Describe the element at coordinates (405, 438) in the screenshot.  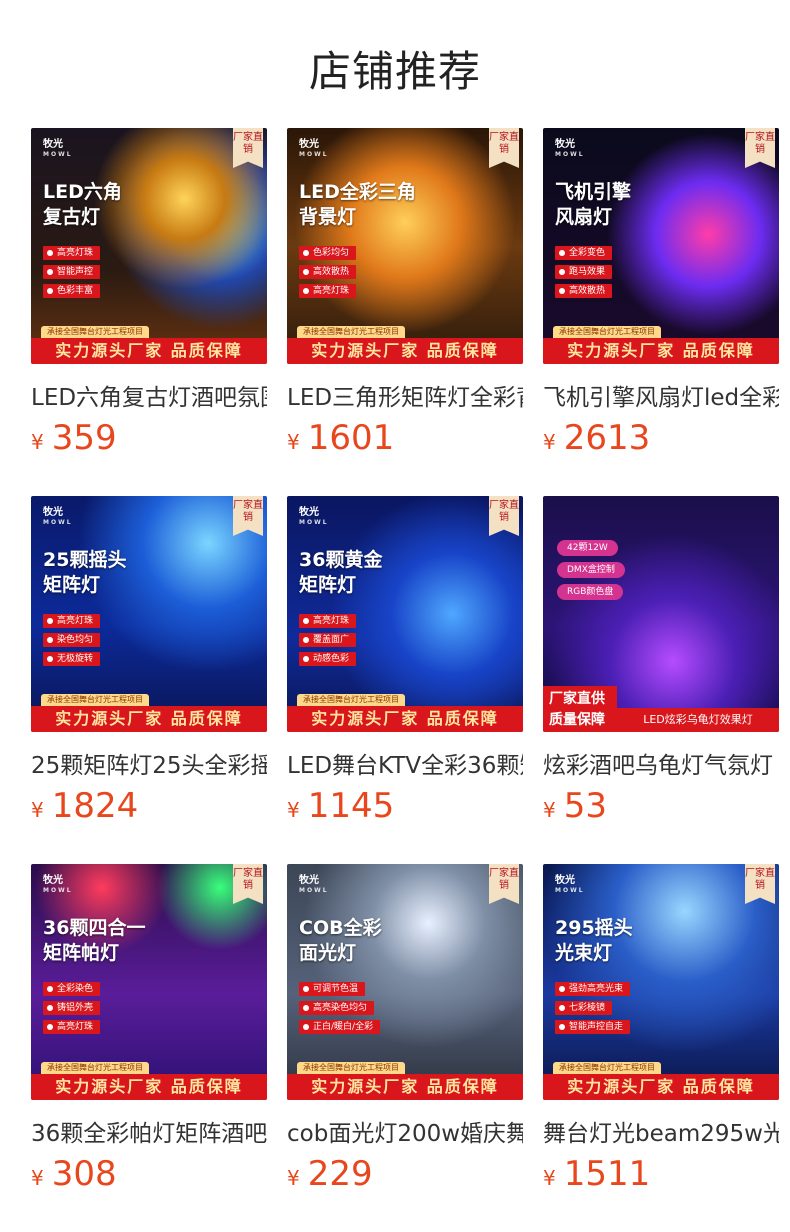
I see `product-price: ¥1601` at that location.